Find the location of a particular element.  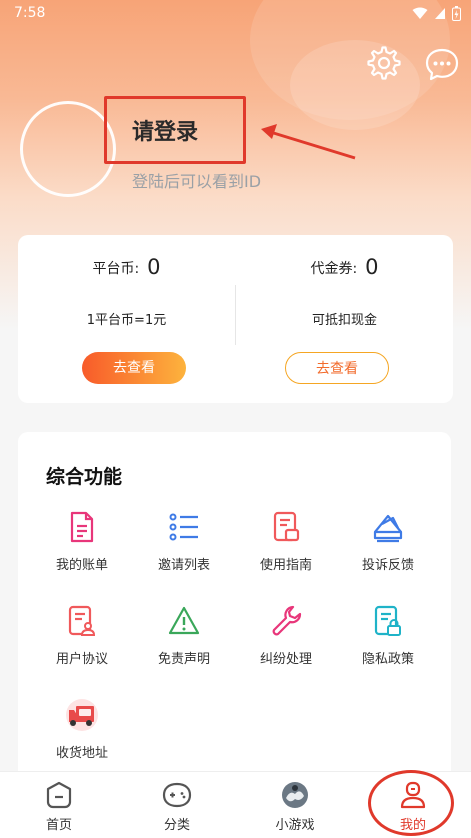

section-title: 综合功能 is located at coordinates (84, 477).